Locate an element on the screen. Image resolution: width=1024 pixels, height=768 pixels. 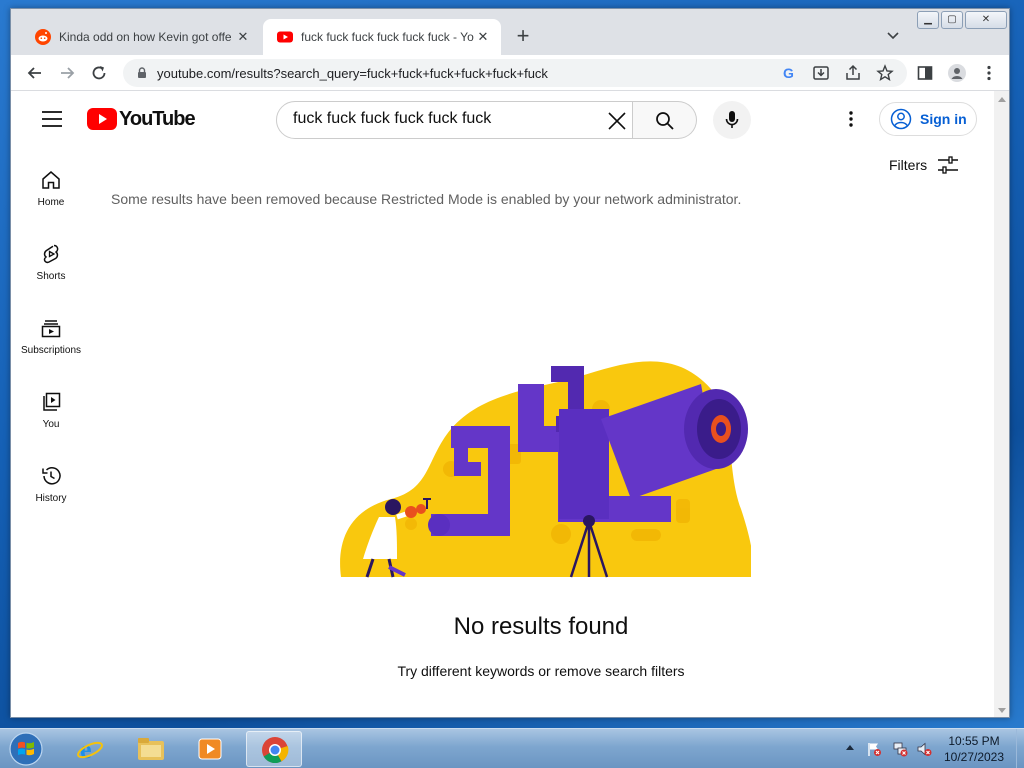
svg-text: G is located at coordinates (788, 73).